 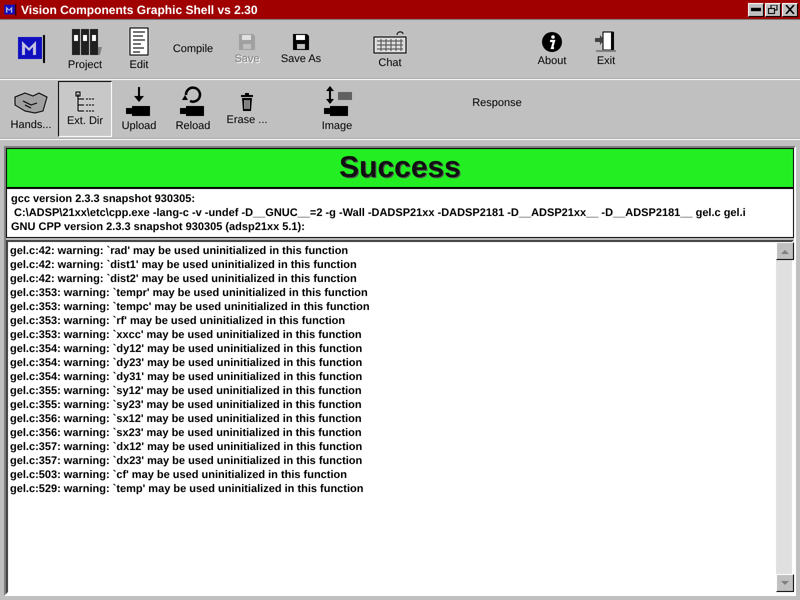 I want to click on header-line: C:\ADSP\21xx\etc\cpp.exe -lang-c -v -undef -D__GNUC__=2 -g -Wall -DADSP21xx -DADSP2181 -D__ADSP21xx__ -D__ADSP2181__ gel.c gel.i, so click(x=380, y=213).